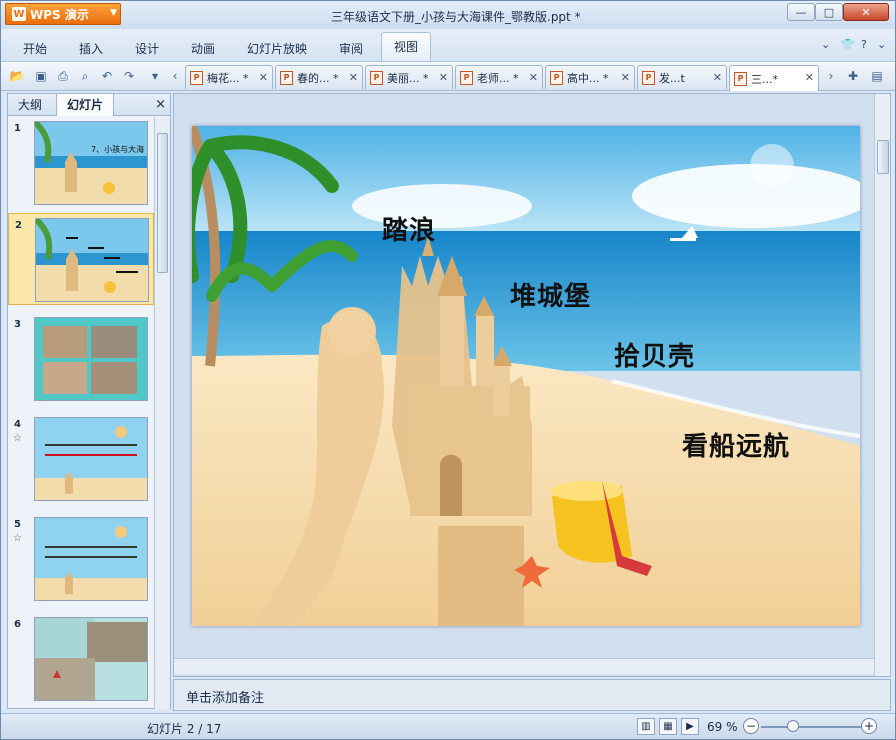 This screenshot has height=740, width=896. What do you see at coordinates (129, 76) in the screenshot?
I see `redo-icon: ↷` at bounding box center [129, 76].